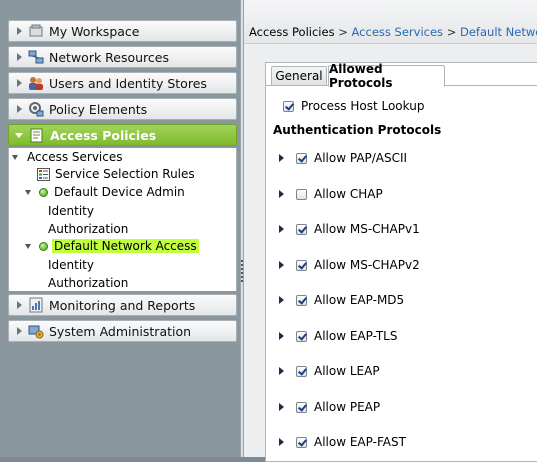 This screenshot has width=537, height=462. What do you see at coordinates (36, 135) in the screenshot?
I see `access-policies-icon` at bounding box center [36, 135].